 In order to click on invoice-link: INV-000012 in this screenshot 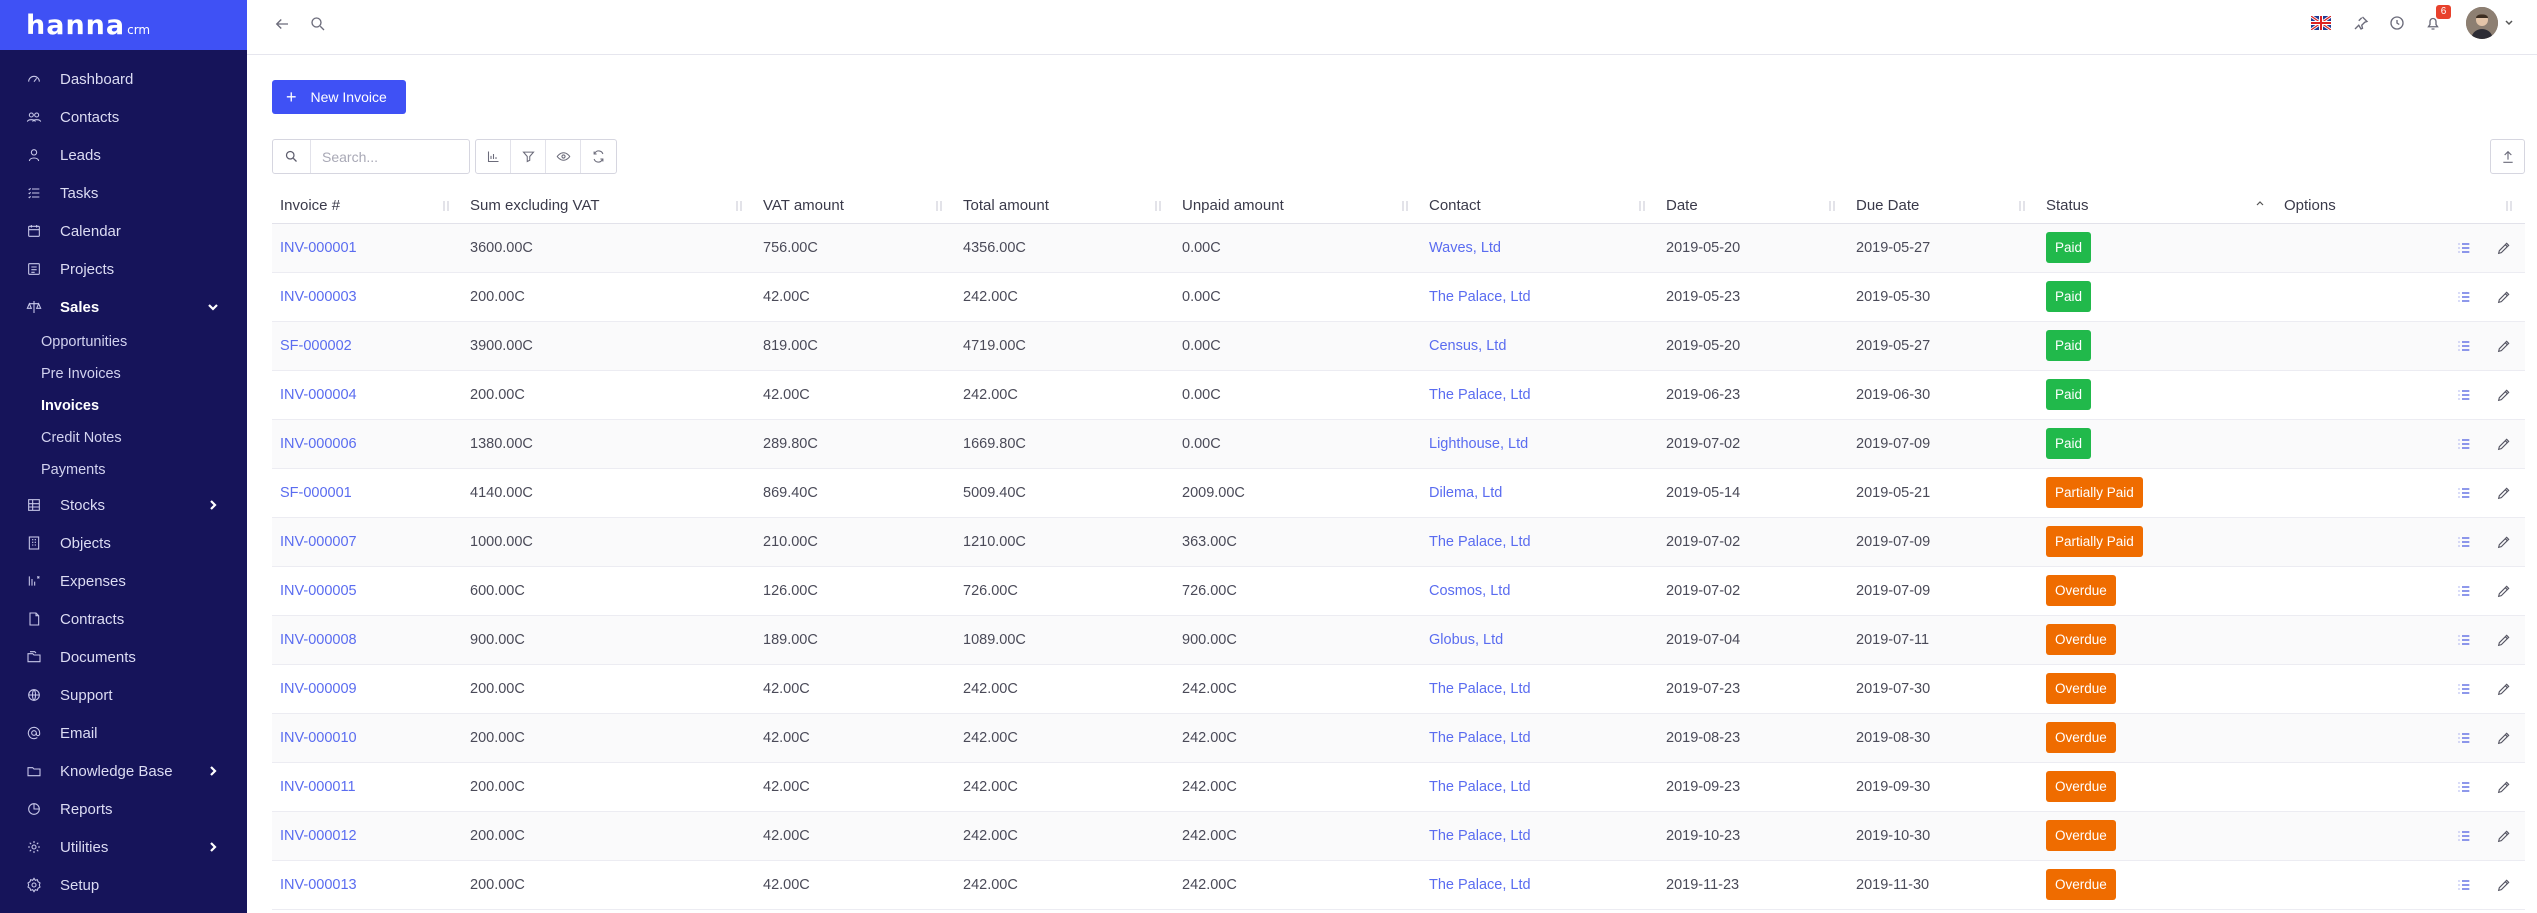, I will do `click(318, 836)`.